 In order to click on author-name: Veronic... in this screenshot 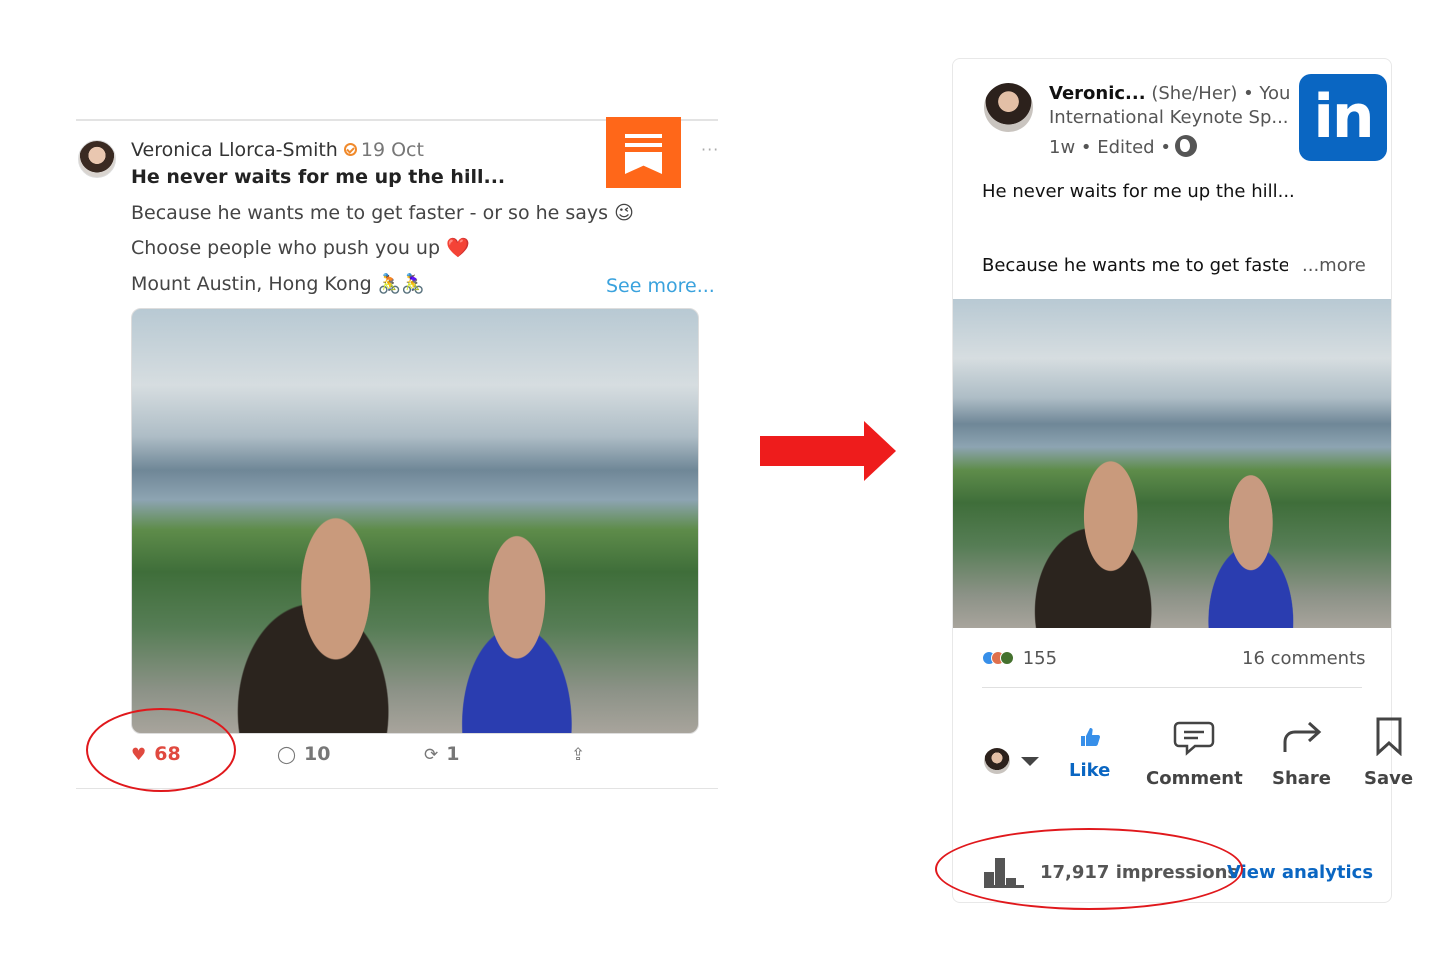, I will do `click(1097, 93)`.